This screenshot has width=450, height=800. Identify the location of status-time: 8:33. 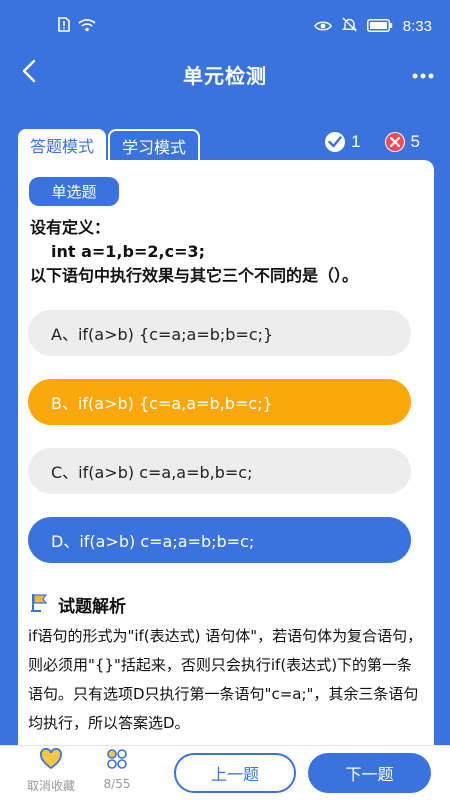
(417, 26).